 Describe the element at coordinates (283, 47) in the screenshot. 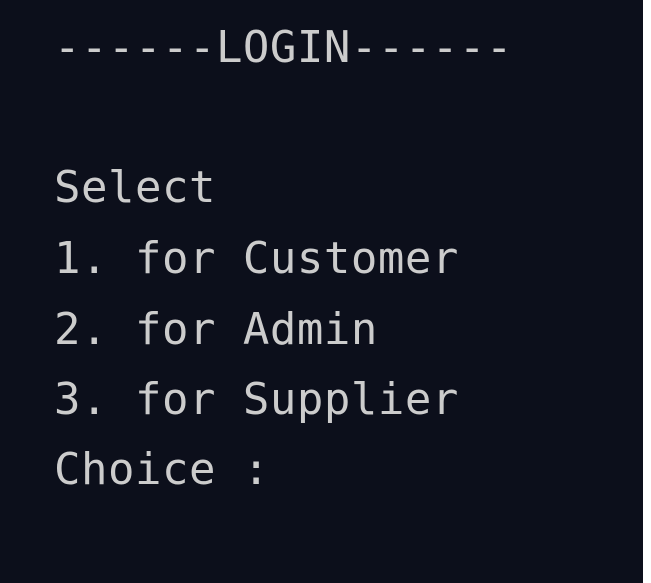

I see `login-header: ------LOGIN------` at that location.